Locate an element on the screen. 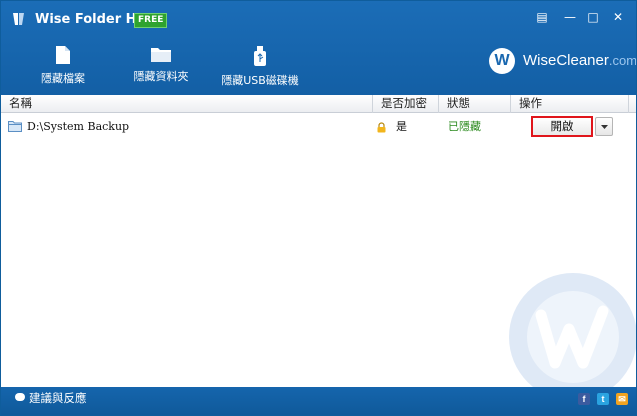 Image resolution: width=637 pixels, height=416 pixels. folder-path: D:\System Backup is located at coordinates (78, 126).